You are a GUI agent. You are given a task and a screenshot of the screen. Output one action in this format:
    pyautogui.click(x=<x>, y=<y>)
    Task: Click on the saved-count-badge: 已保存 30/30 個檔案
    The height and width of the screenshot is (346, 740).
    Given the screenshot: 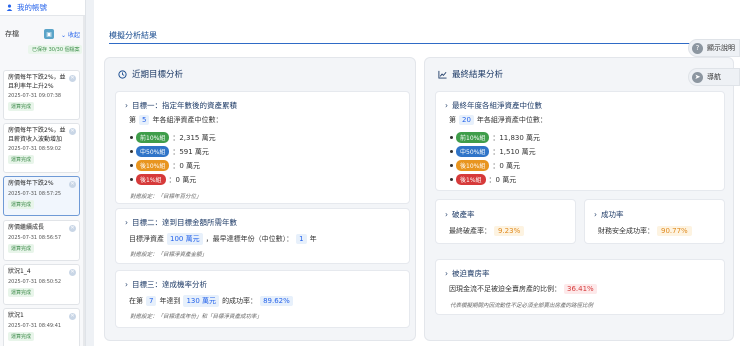 What is the action you would take?
    pyautogui.click(x=55, y=49)
    